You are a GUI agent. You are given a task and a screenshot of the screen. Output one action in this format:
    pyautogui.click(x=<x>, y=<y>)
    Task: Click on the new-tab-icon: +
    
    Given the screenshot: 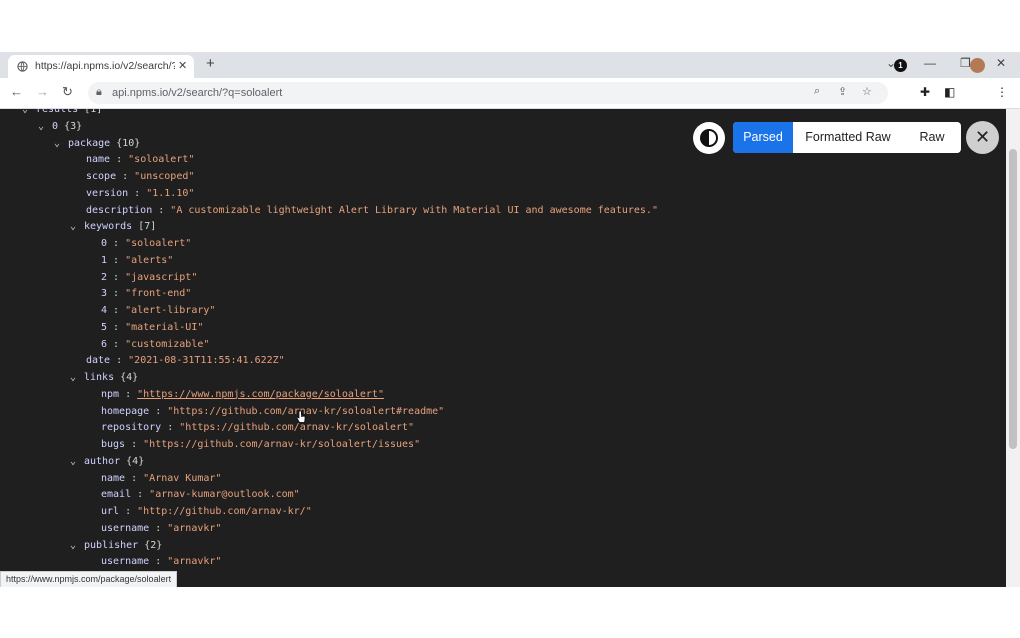 What is the action you would take?
    pyautogui.click(x=210, y=63)
    